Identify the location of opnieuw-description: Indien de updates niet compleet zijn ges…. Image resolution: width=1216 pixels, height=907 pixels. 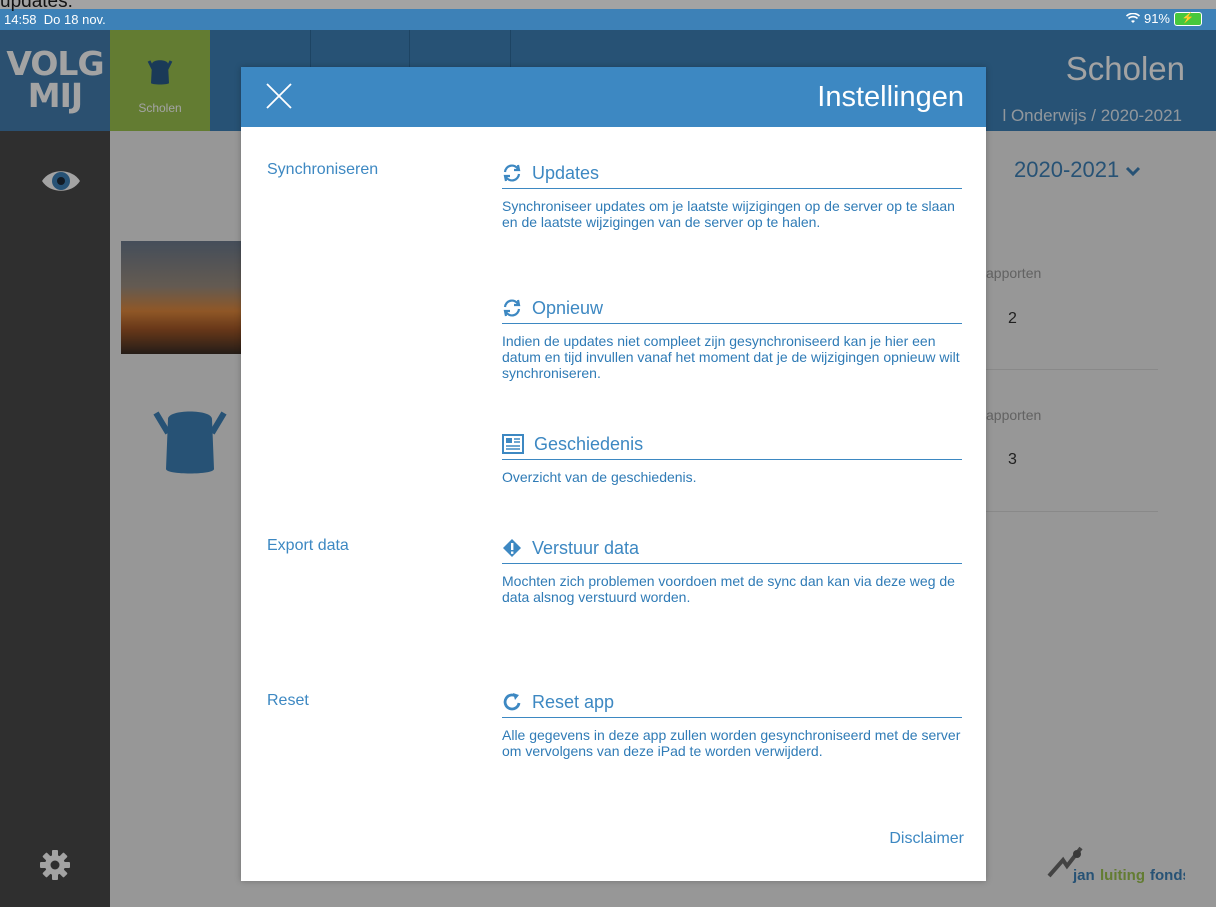
(731, 357).